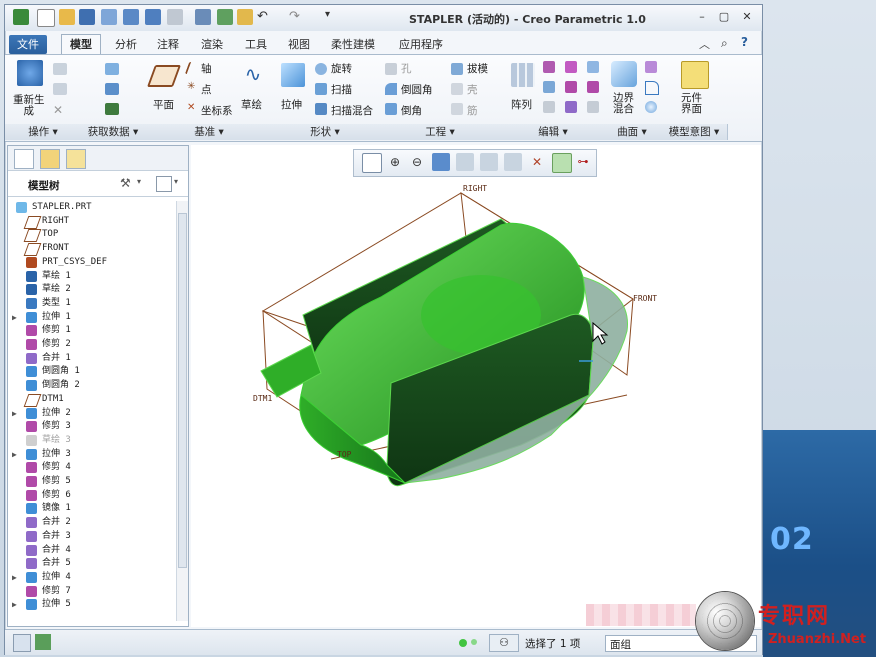 The width and height of the screenshot is (876, 657). Describe the element at coordinates (571, 107) in the screenshot. I see `intersect-icon` at that location.